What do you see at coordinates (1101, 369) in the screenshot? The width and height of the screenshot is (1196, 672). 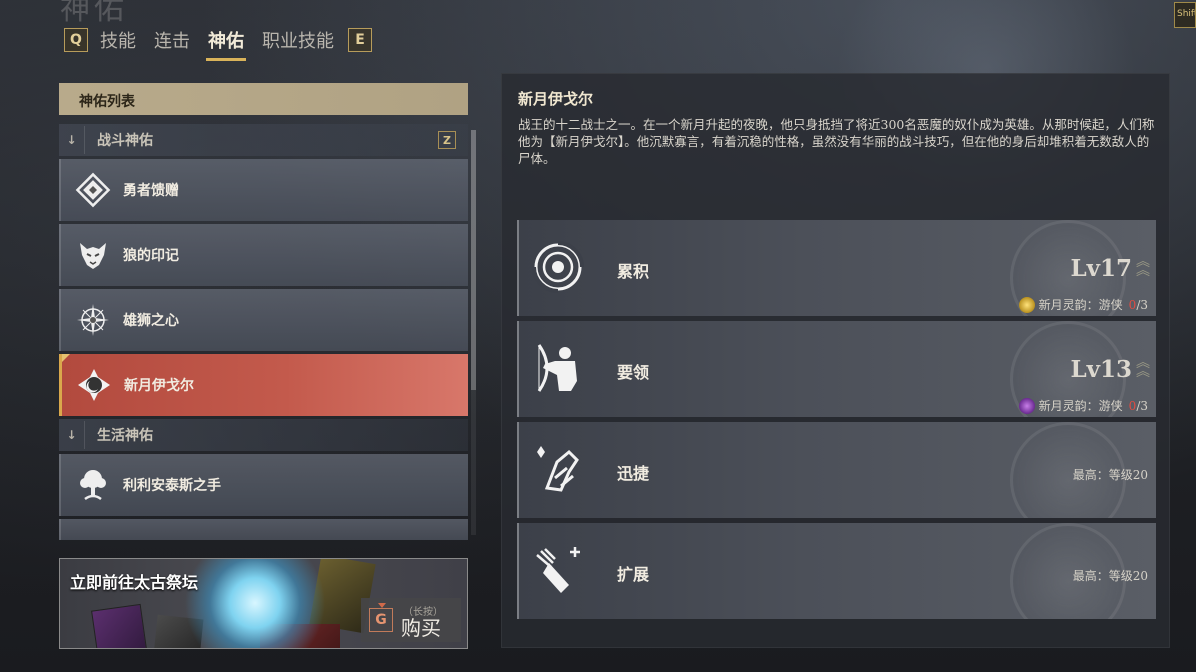 I see `skill-level: Lv13` at bounding box center [1101, 369].